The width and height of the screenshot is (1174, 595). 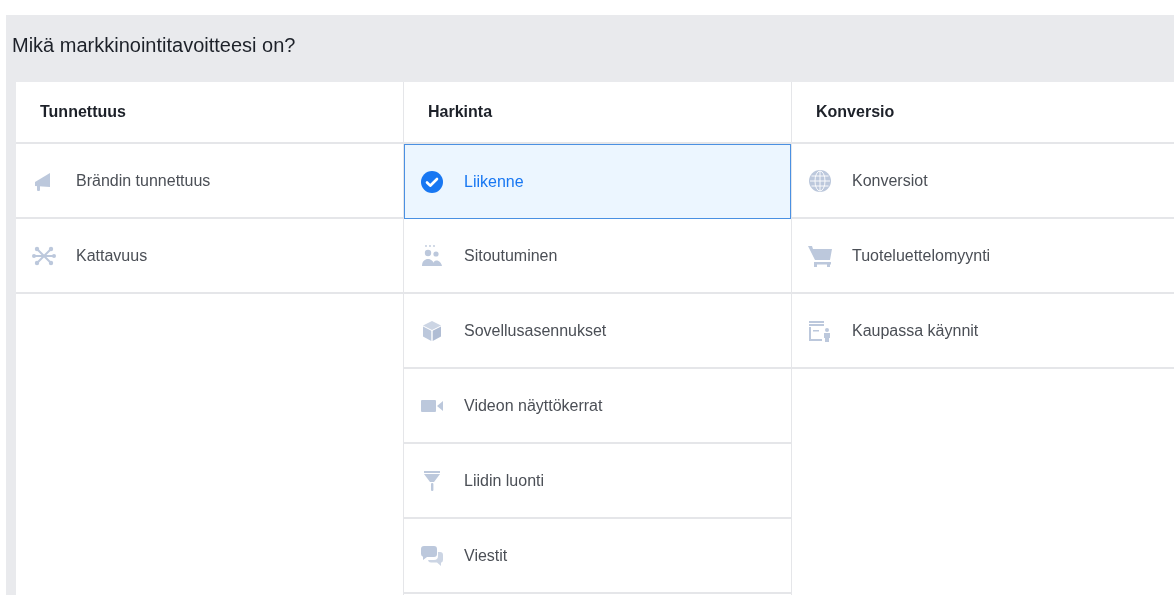 I want to click on objective-option: Liikenne, so click(x=597, y=181).